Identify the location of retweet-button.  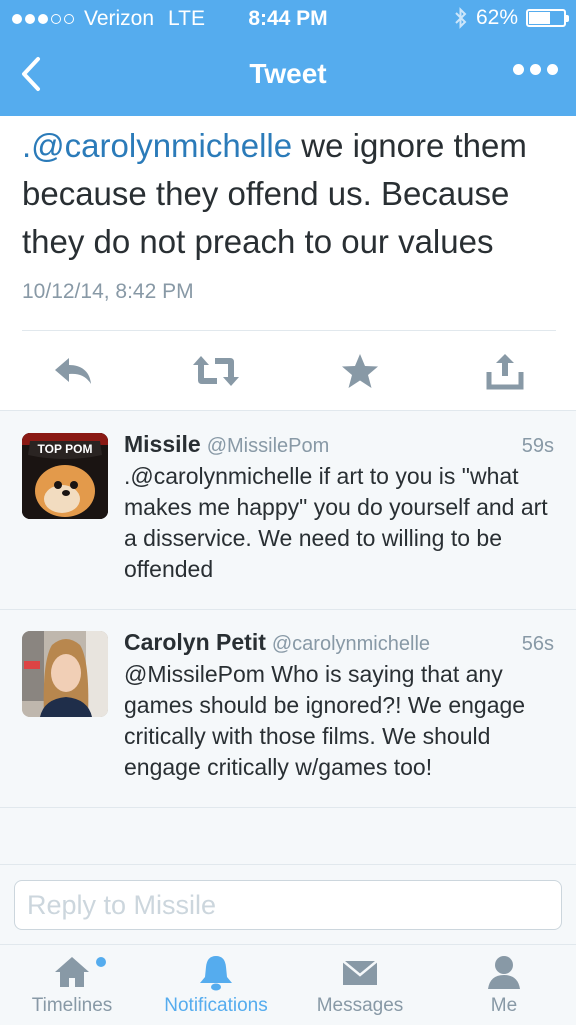
(216, 371).